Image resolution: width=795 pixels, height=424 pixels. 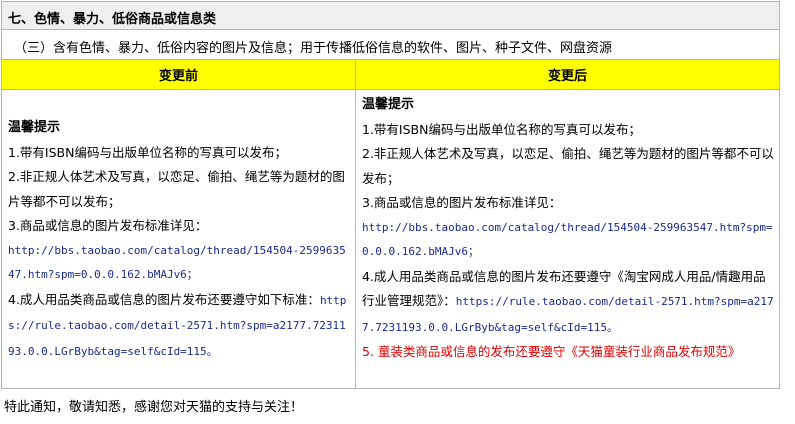 What do you see at coordinates (462, 202) in the screenshot?
I see `after-item-3: 3.商品或信息的图片发布标准详见：` at bounding box center [462, 202].